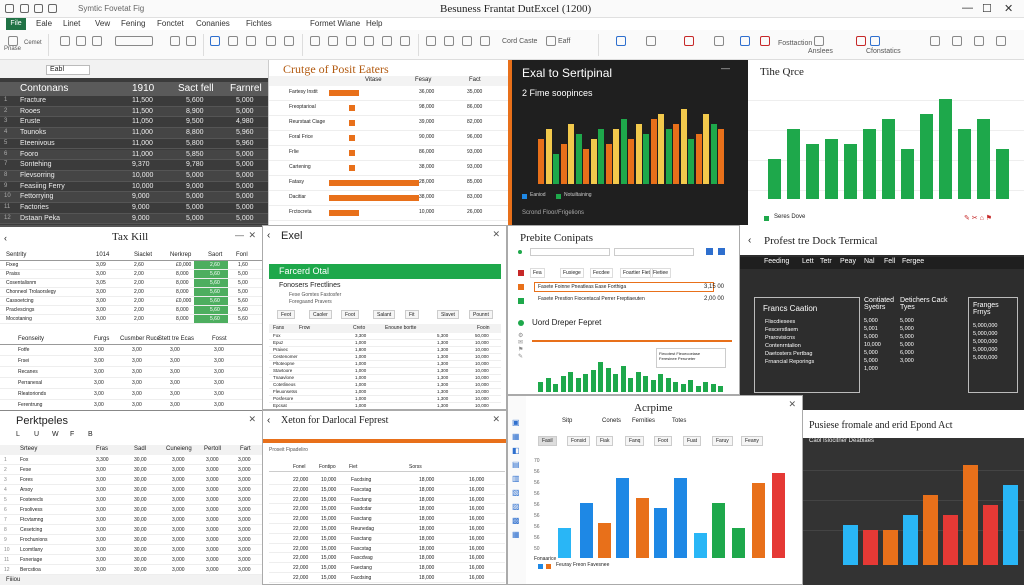  I want to click on table-cell: Perranexal, so click(30, 383).